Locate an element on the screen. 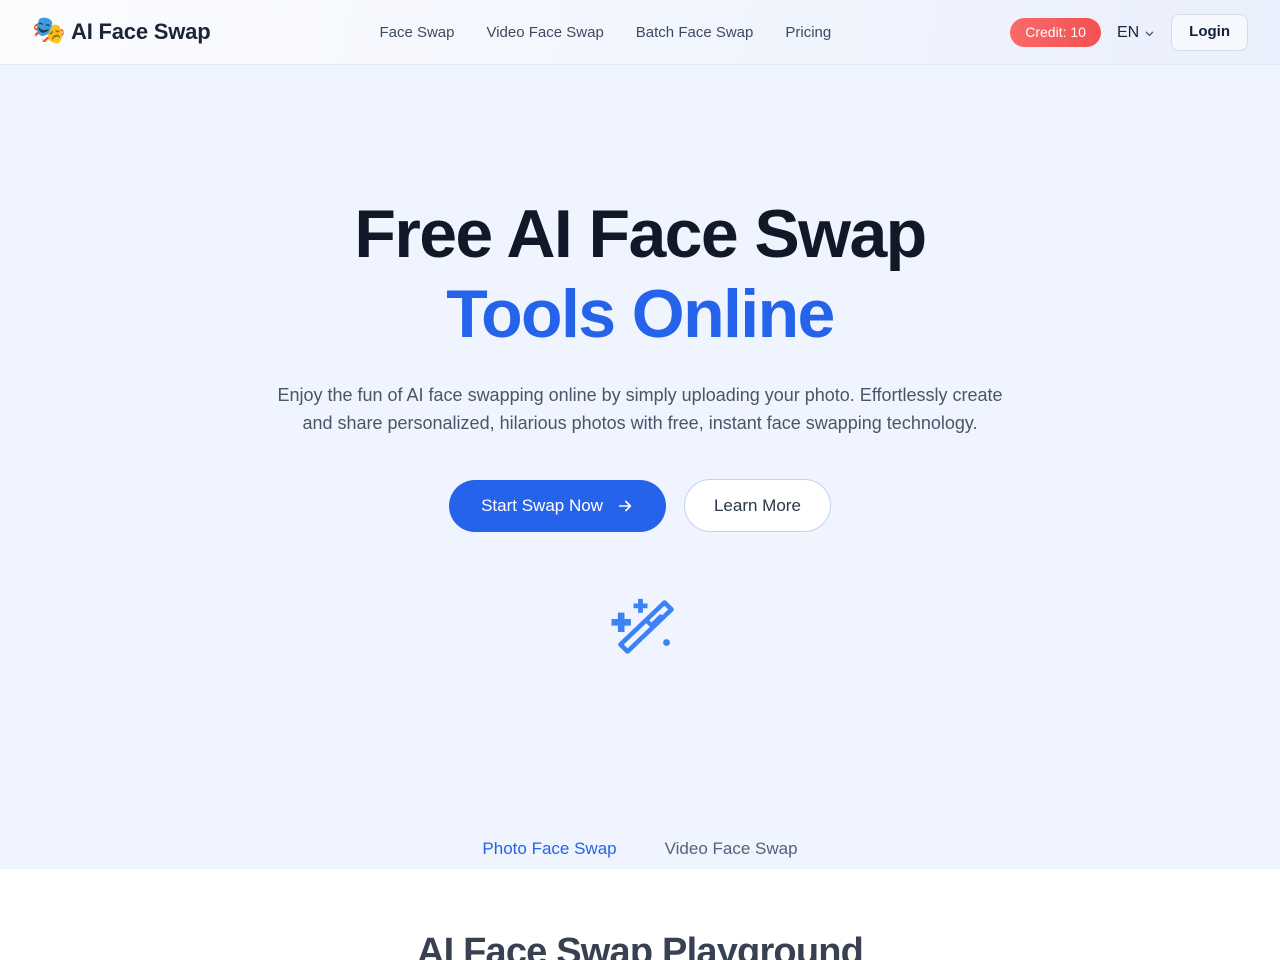 Image resolution: width=1280 pixels, height=960 pixels. learn-more-button: Learn More is located at coordinates (757, 505).